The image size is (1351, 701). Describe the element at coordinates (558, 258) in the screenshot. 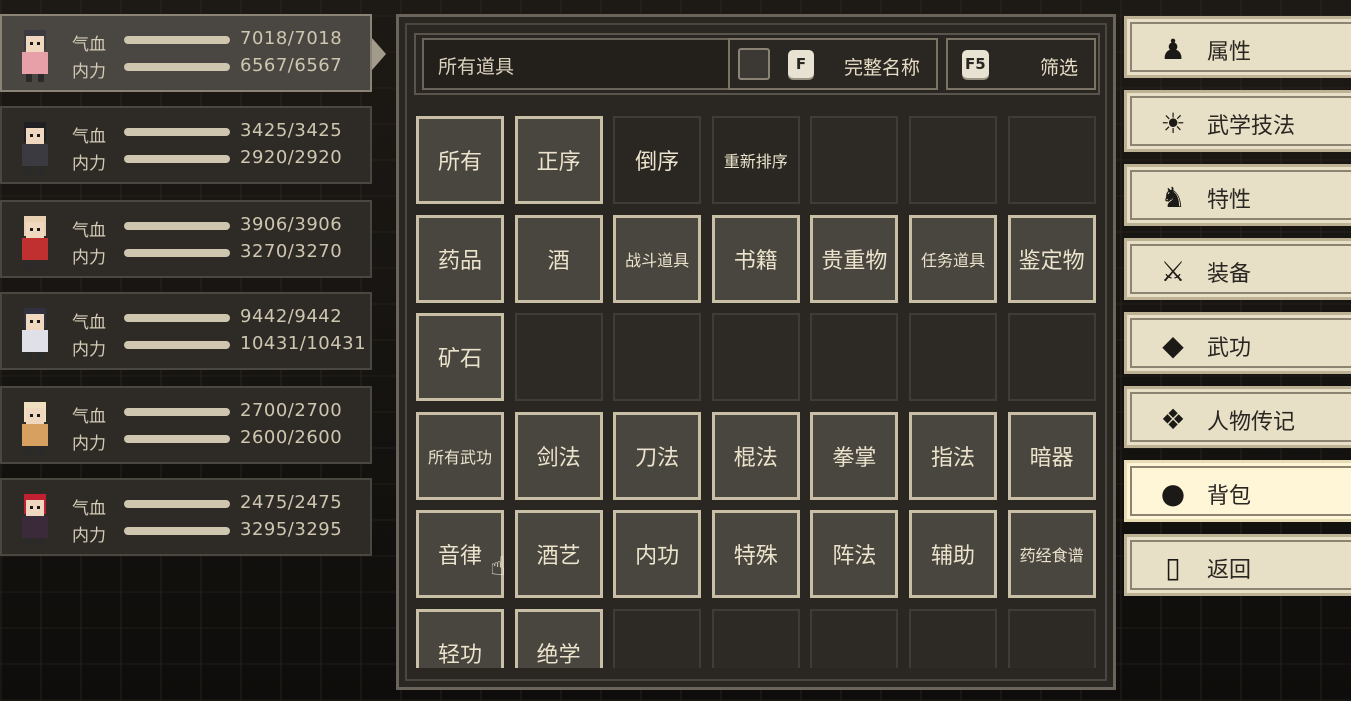

I see `category-button: 酒` at that location.